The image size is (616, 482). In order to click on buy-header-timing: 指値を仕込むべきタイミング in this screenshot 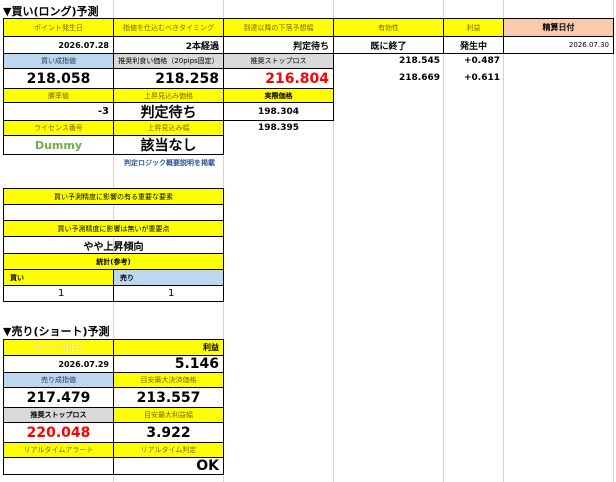, I will do `click(168, 27)`.